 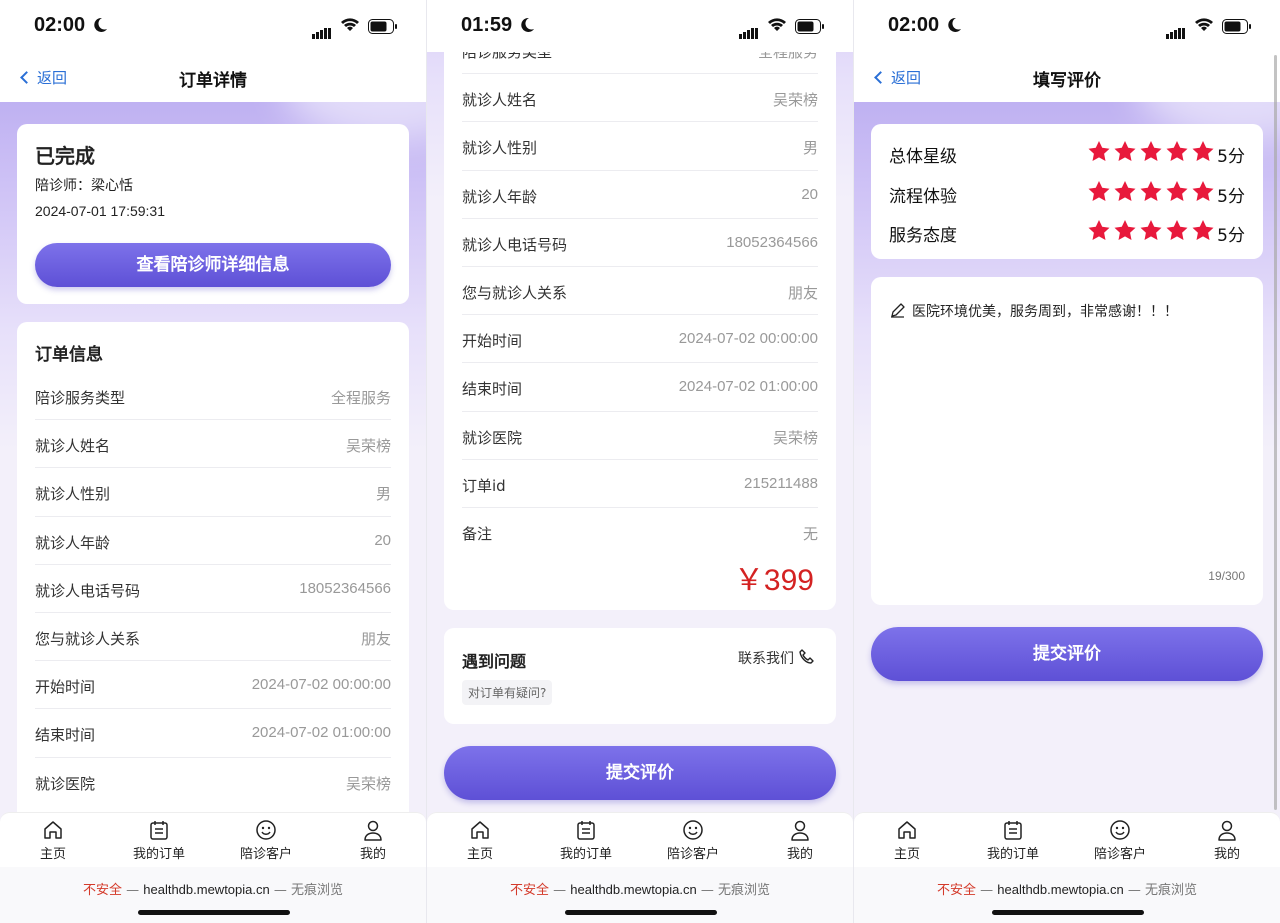 What do you see at coordinates (100, 211) in the screenshot?
I see `order-datetime: 2024-07-01 17:59:31` at bounding box center [100, 211].